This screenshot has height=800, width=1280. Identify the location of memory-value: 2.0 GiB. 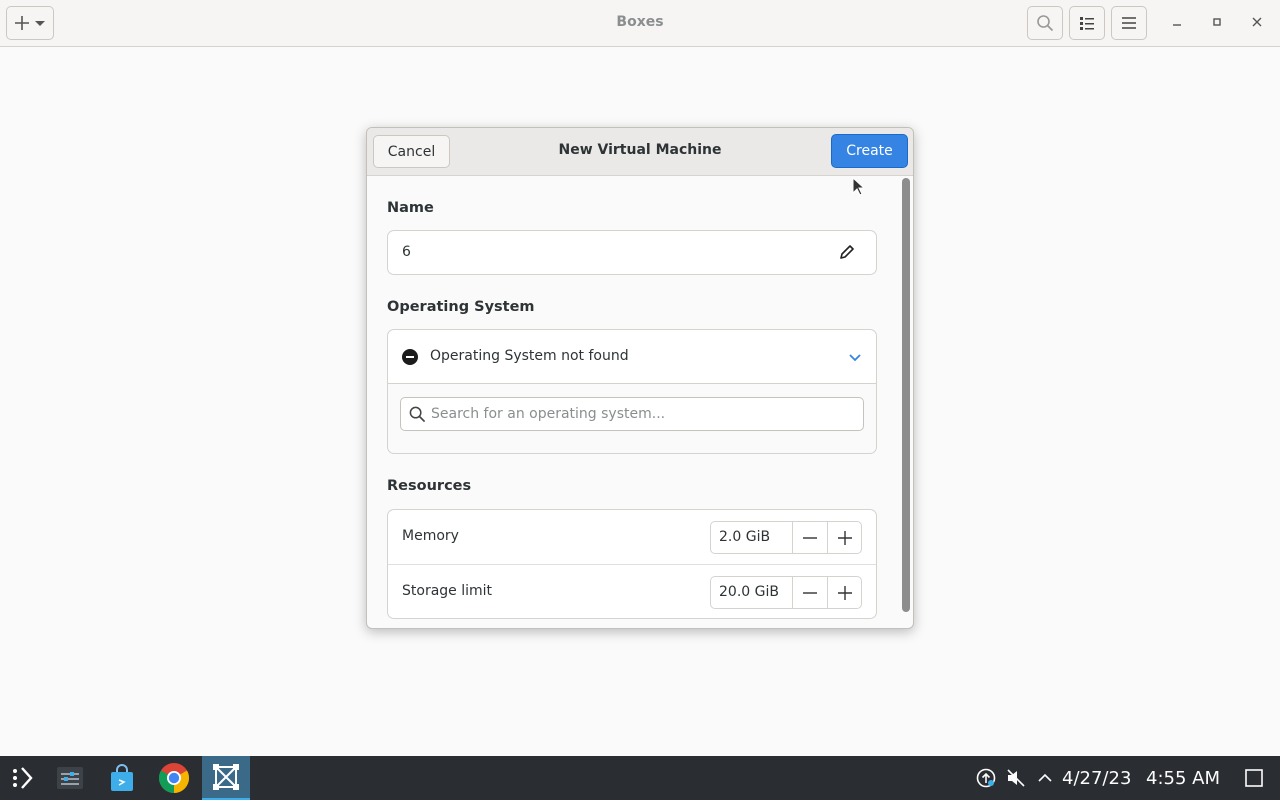
(744, 537).